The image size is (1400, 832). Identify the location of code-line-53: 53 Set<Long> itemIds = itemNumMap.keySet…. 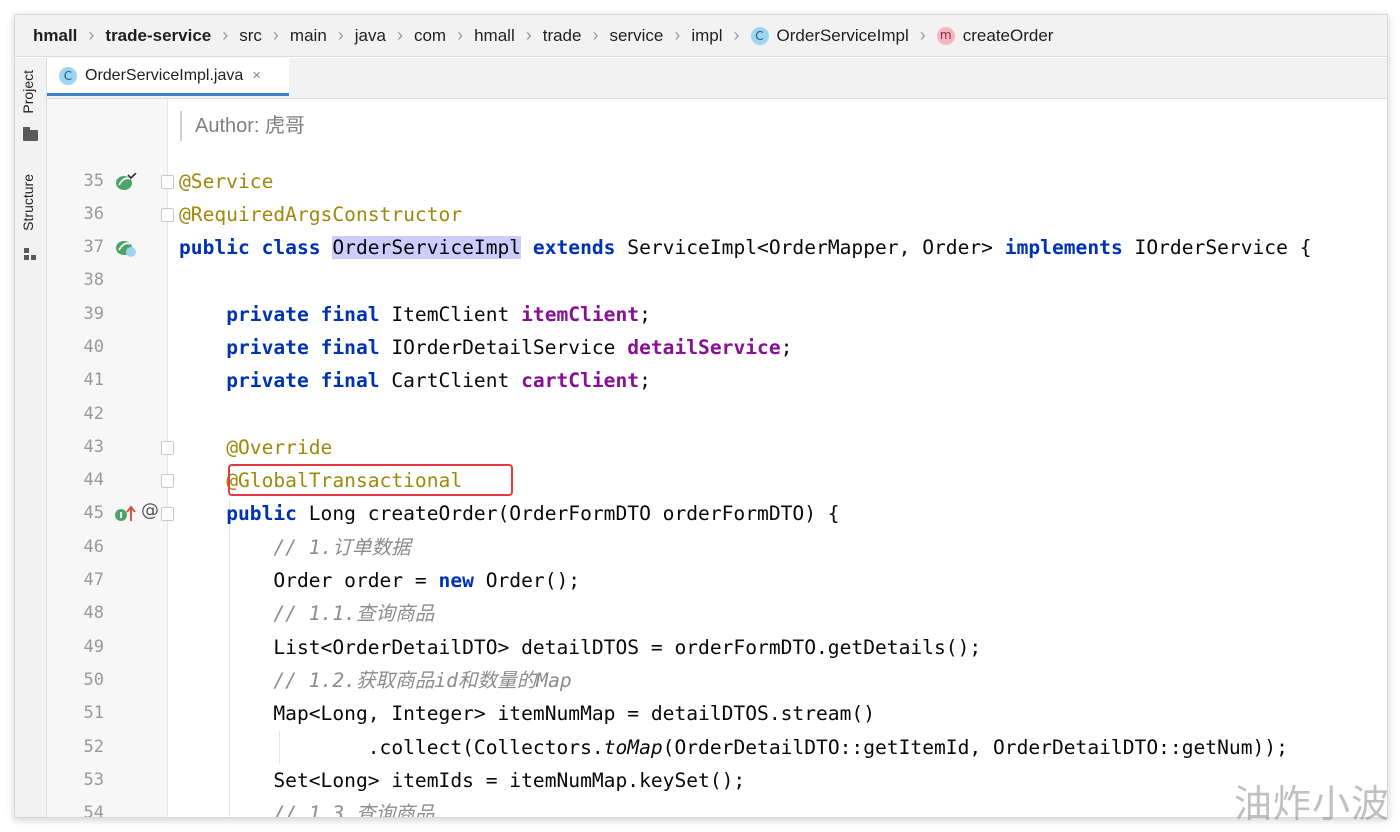
(717, 780).